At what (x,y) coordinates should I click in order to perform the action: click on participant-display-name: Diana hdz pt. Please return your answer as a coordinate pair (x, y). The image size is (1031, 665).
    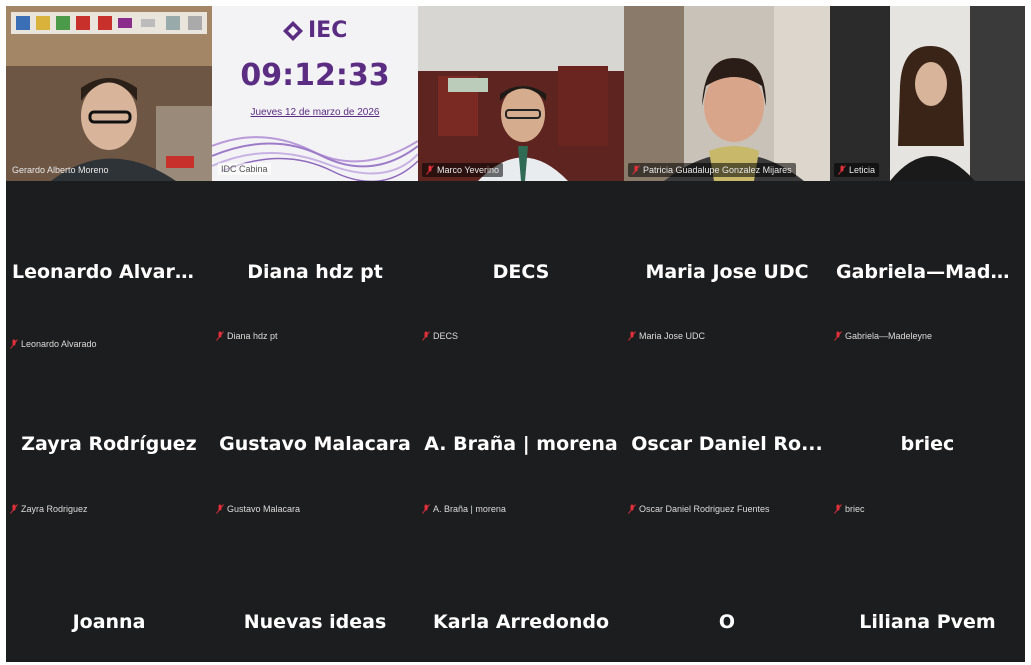
    Looking at the image, I should click on (315, 272).